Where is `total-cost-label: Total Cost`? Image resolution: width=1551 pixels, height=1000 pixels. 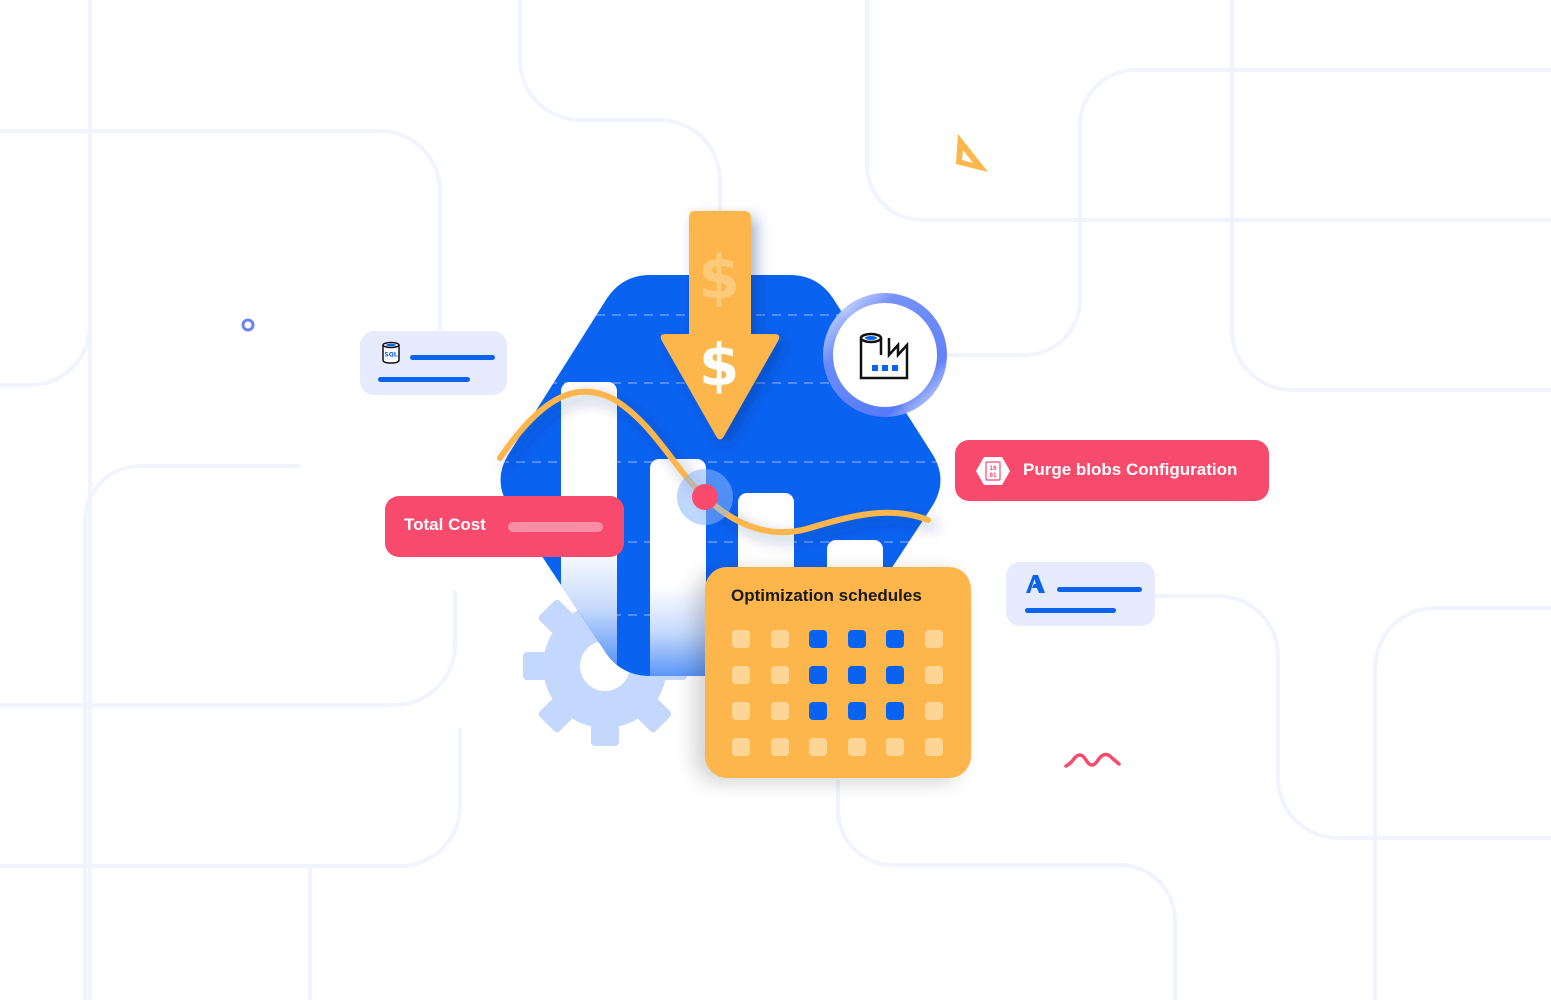 total-cost-label: Total Cost is located at coordinates (445, 524).